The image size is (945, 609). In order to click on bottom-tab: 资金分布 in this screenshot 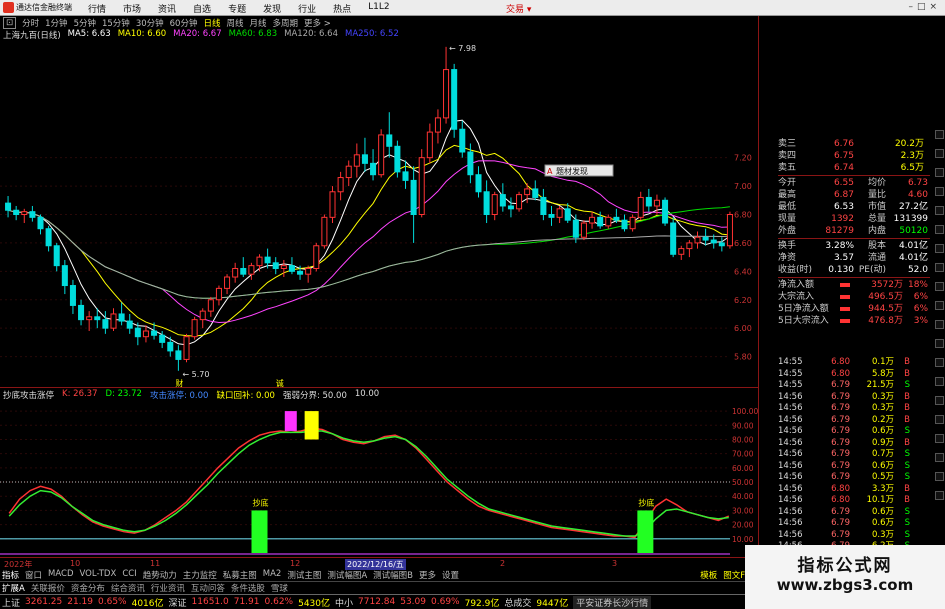, I will do `click(88, 589)`.